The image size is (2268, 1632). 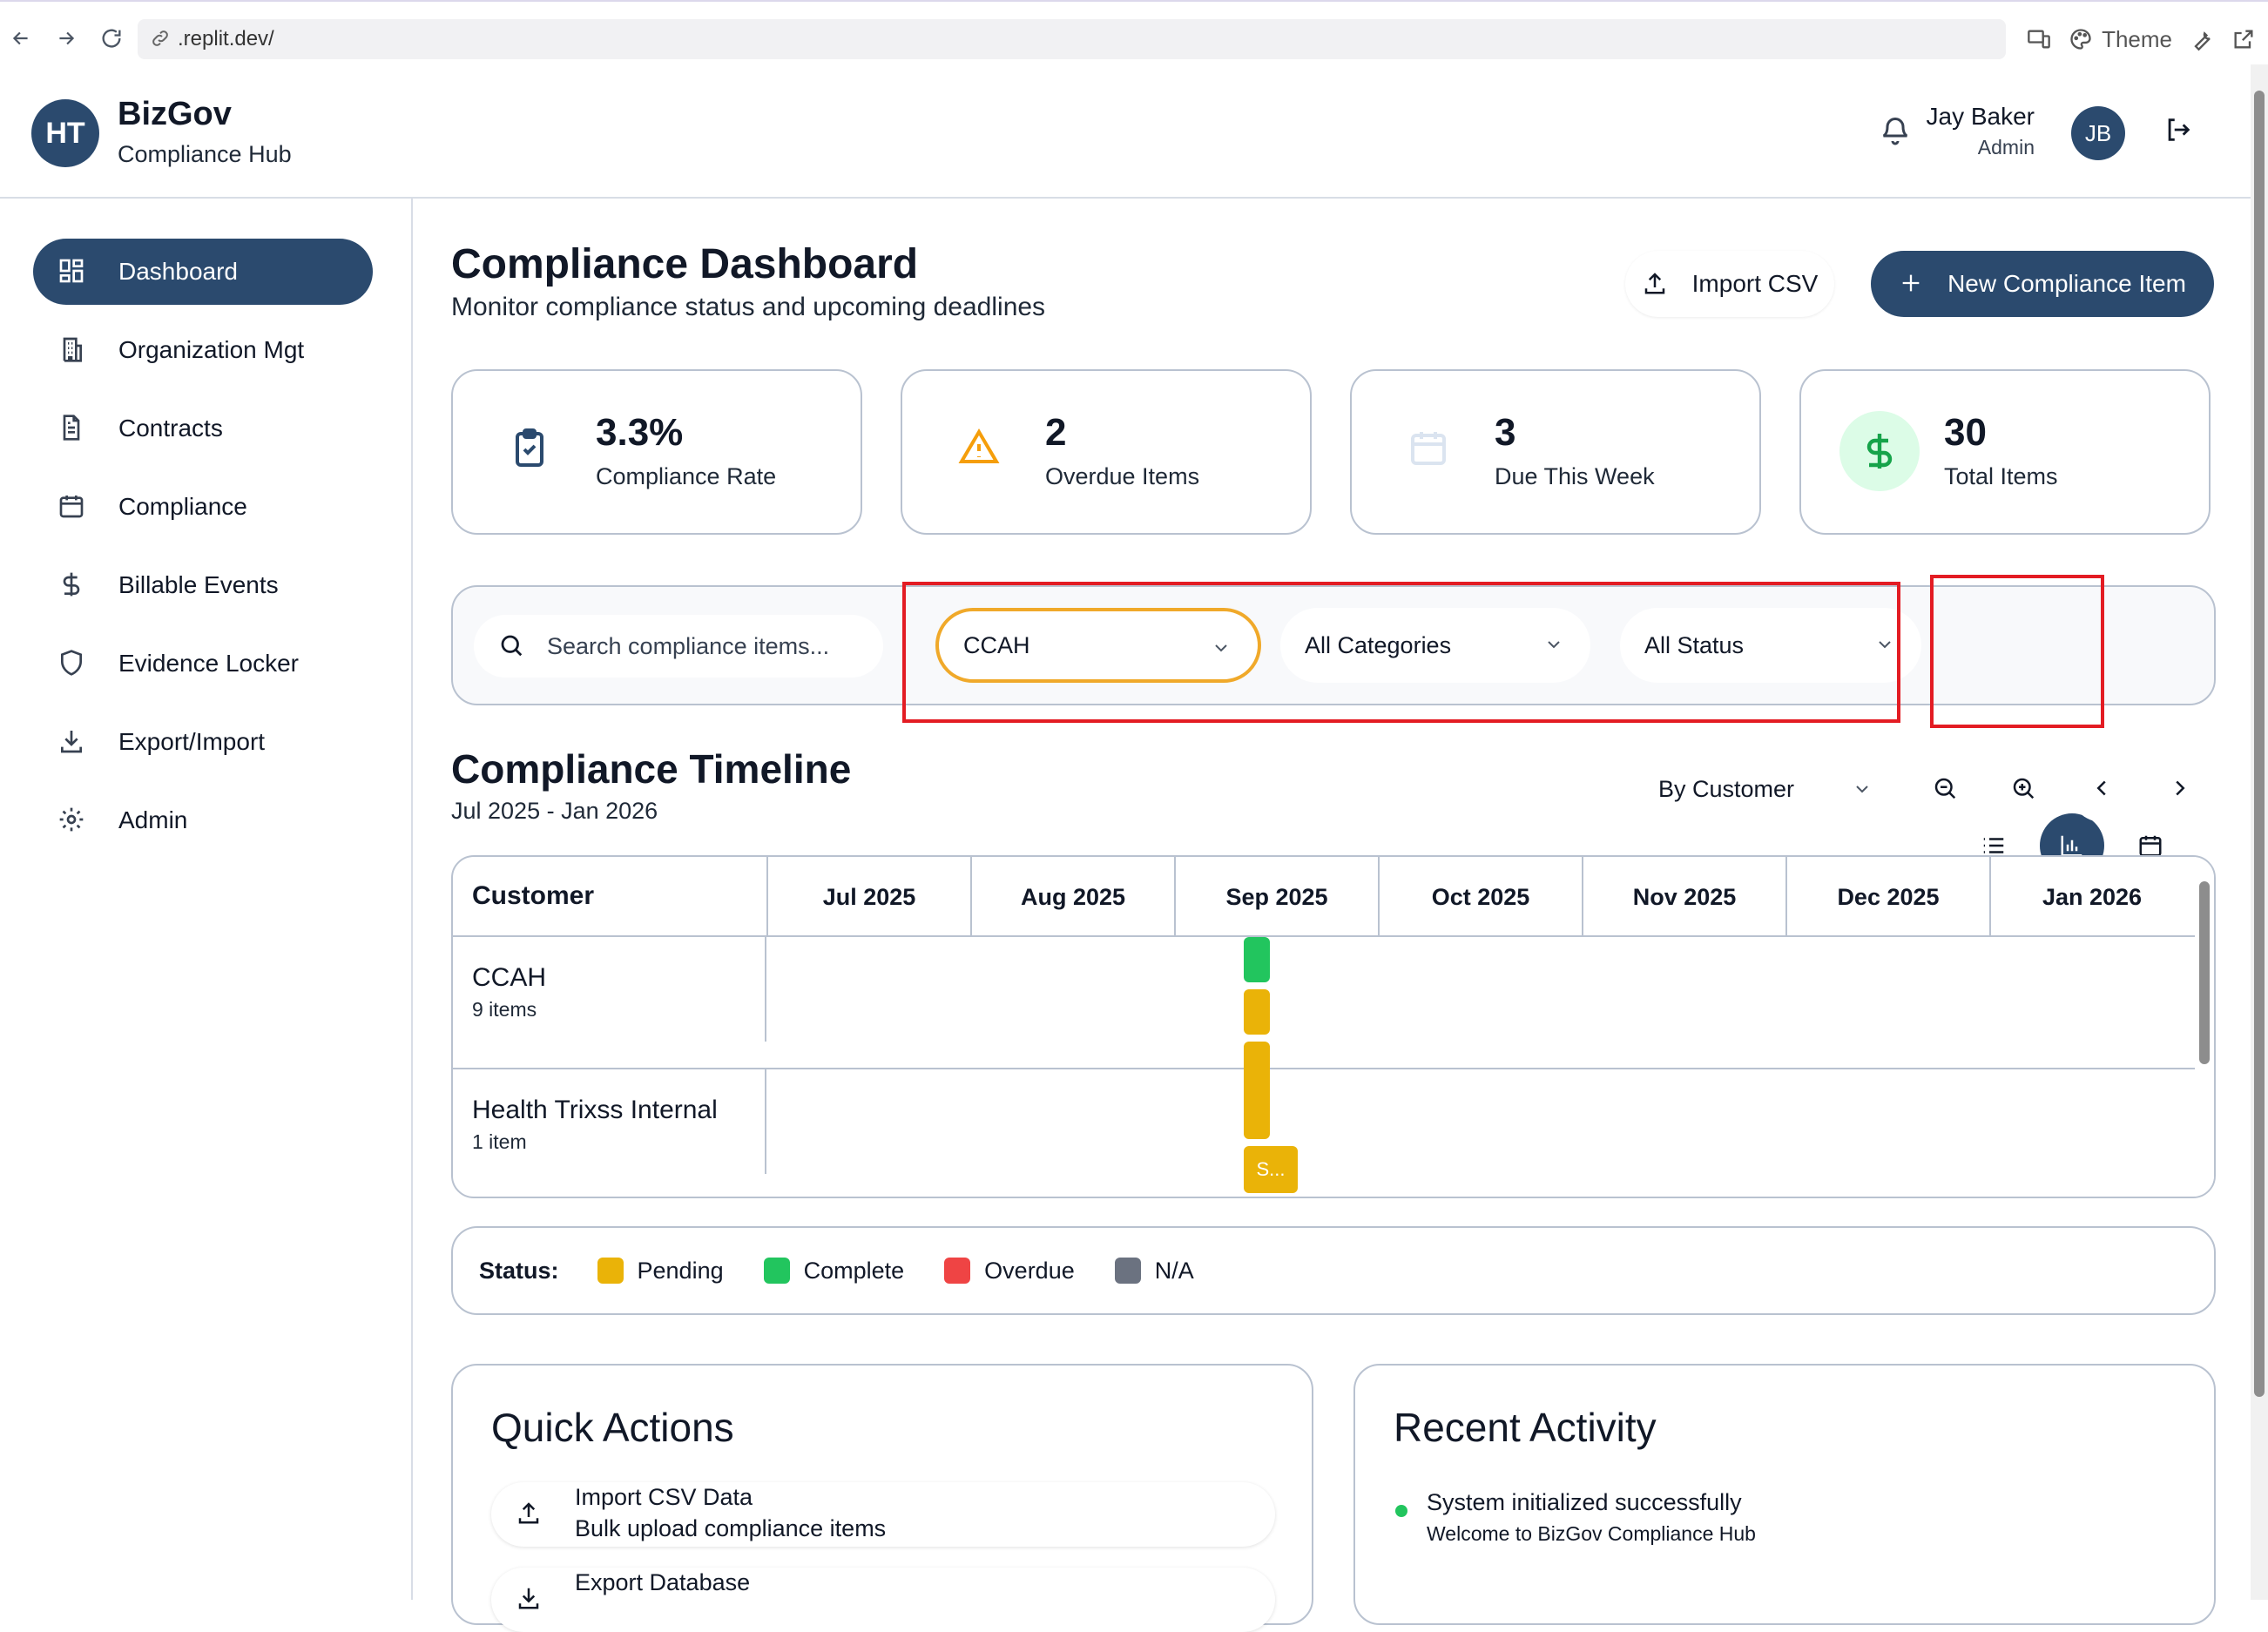 I want to click on upload-icon, so click(x=1656, y=284).